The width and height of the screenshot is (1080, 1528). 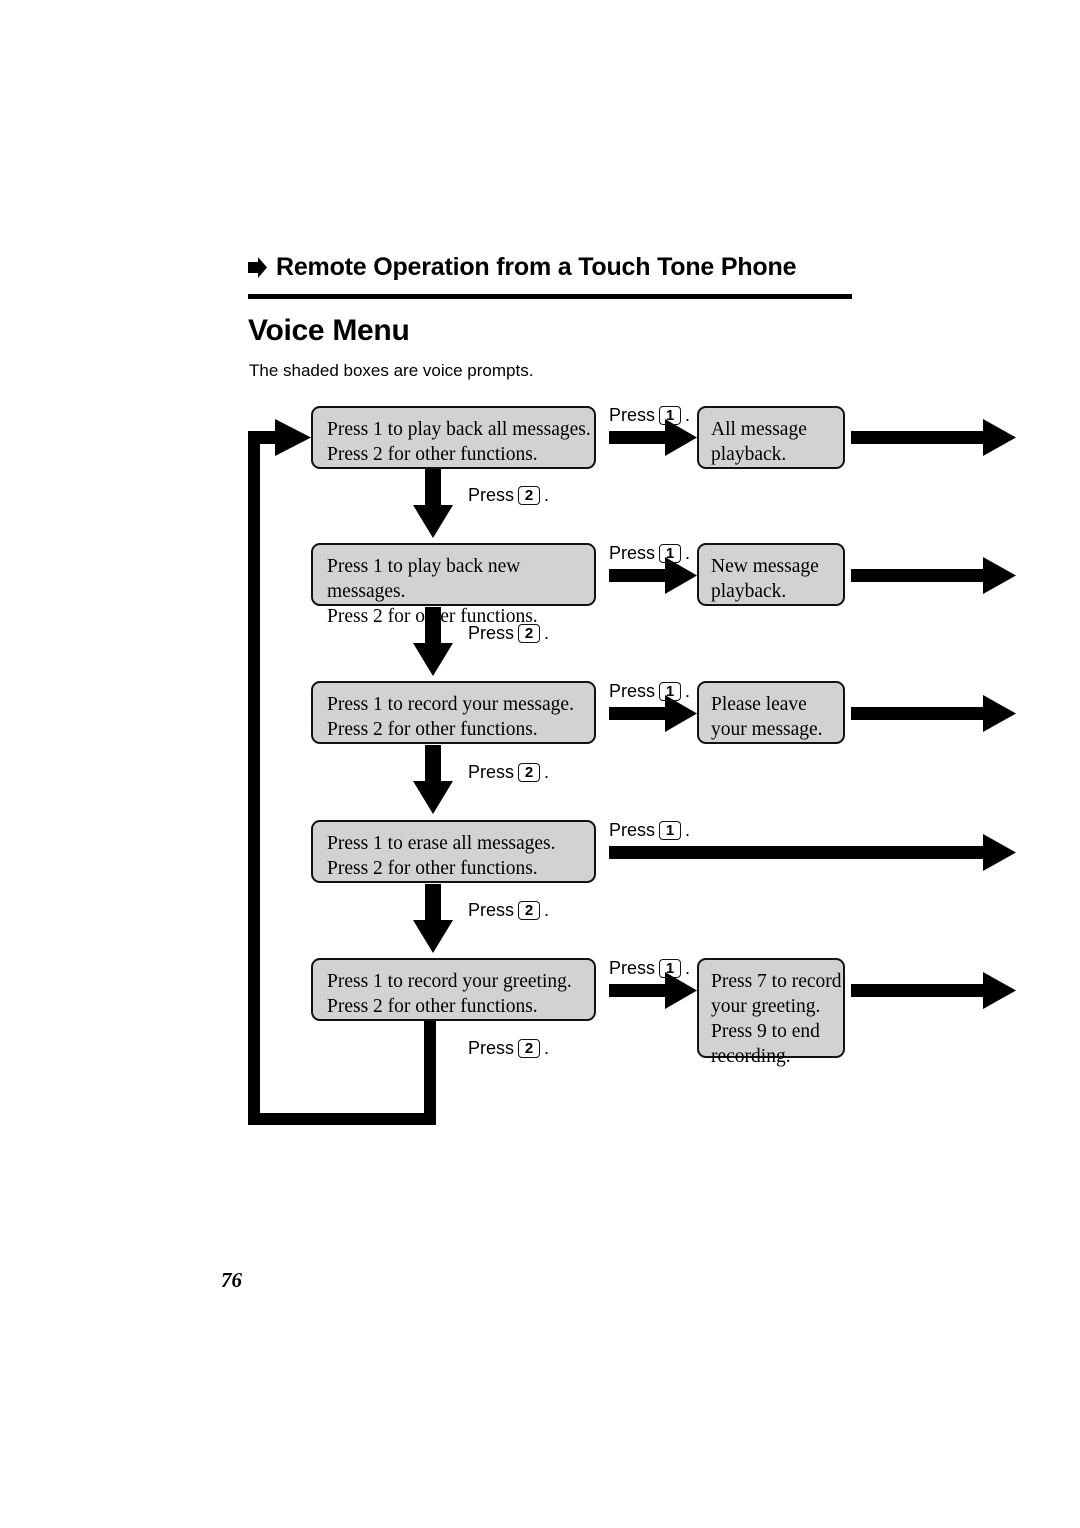 What do you see at coordinates (449, 981) in the screenshot?
I see `menu-line: Press 1 to record your greeting.` at bounding box center [449, 981].